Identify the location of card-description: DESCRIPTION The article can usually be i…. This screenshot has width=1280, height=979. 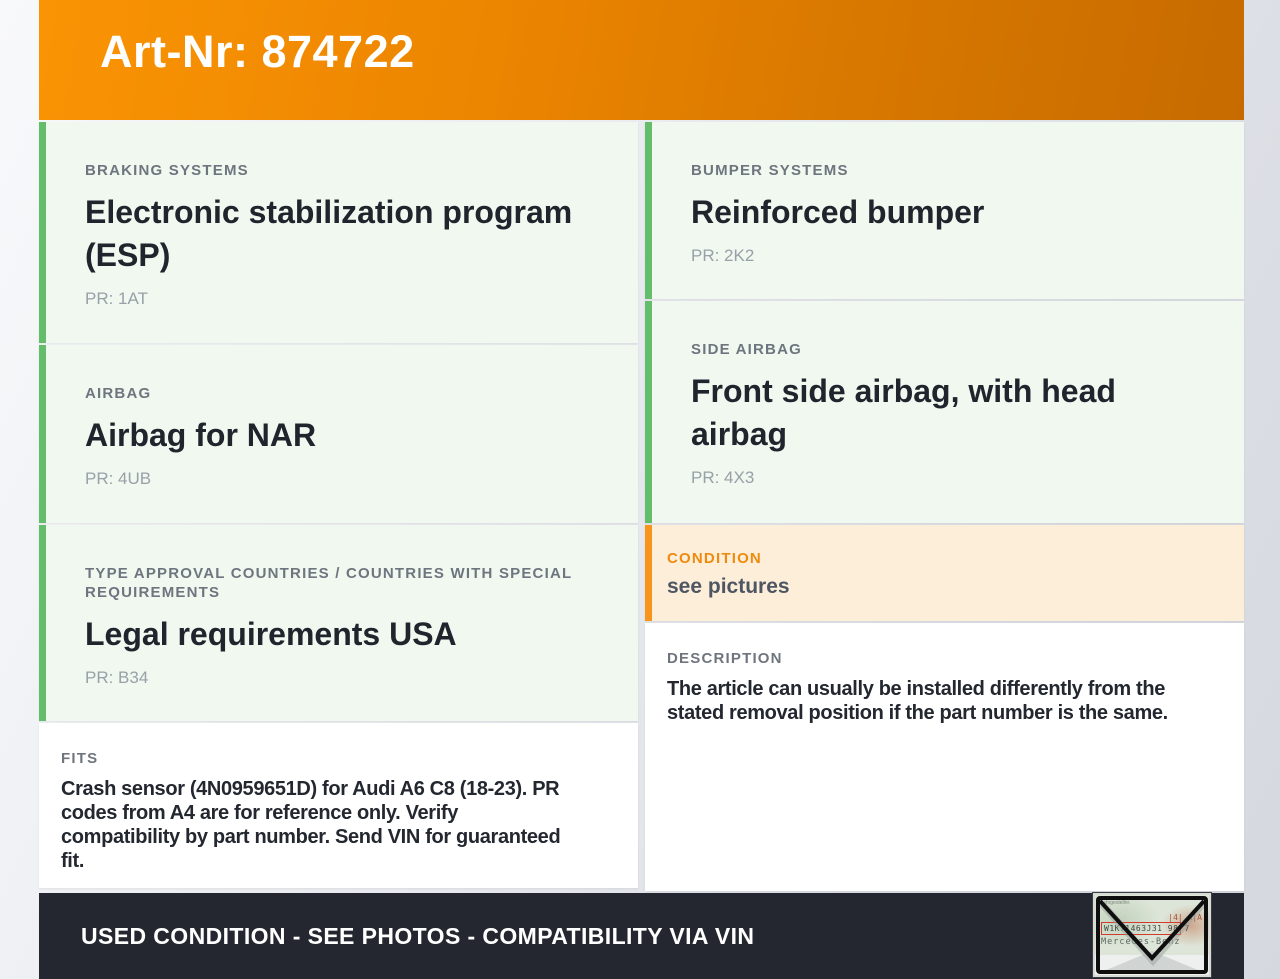
(944, 757).